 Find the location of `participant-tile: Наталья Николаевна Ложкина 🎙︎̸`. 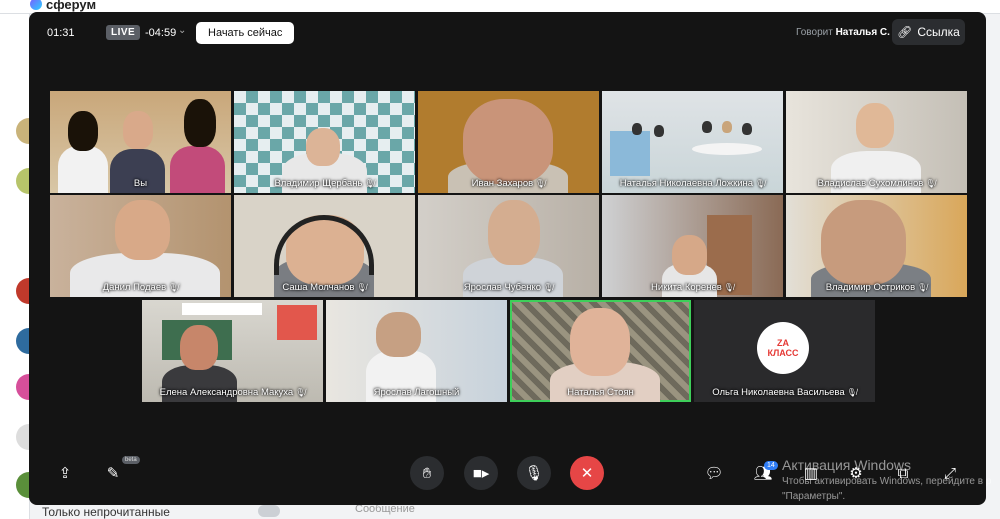

participant-tile: Наталья Николаевна Ложкина 🎙︎̸ is located at coordinates (692, 142).